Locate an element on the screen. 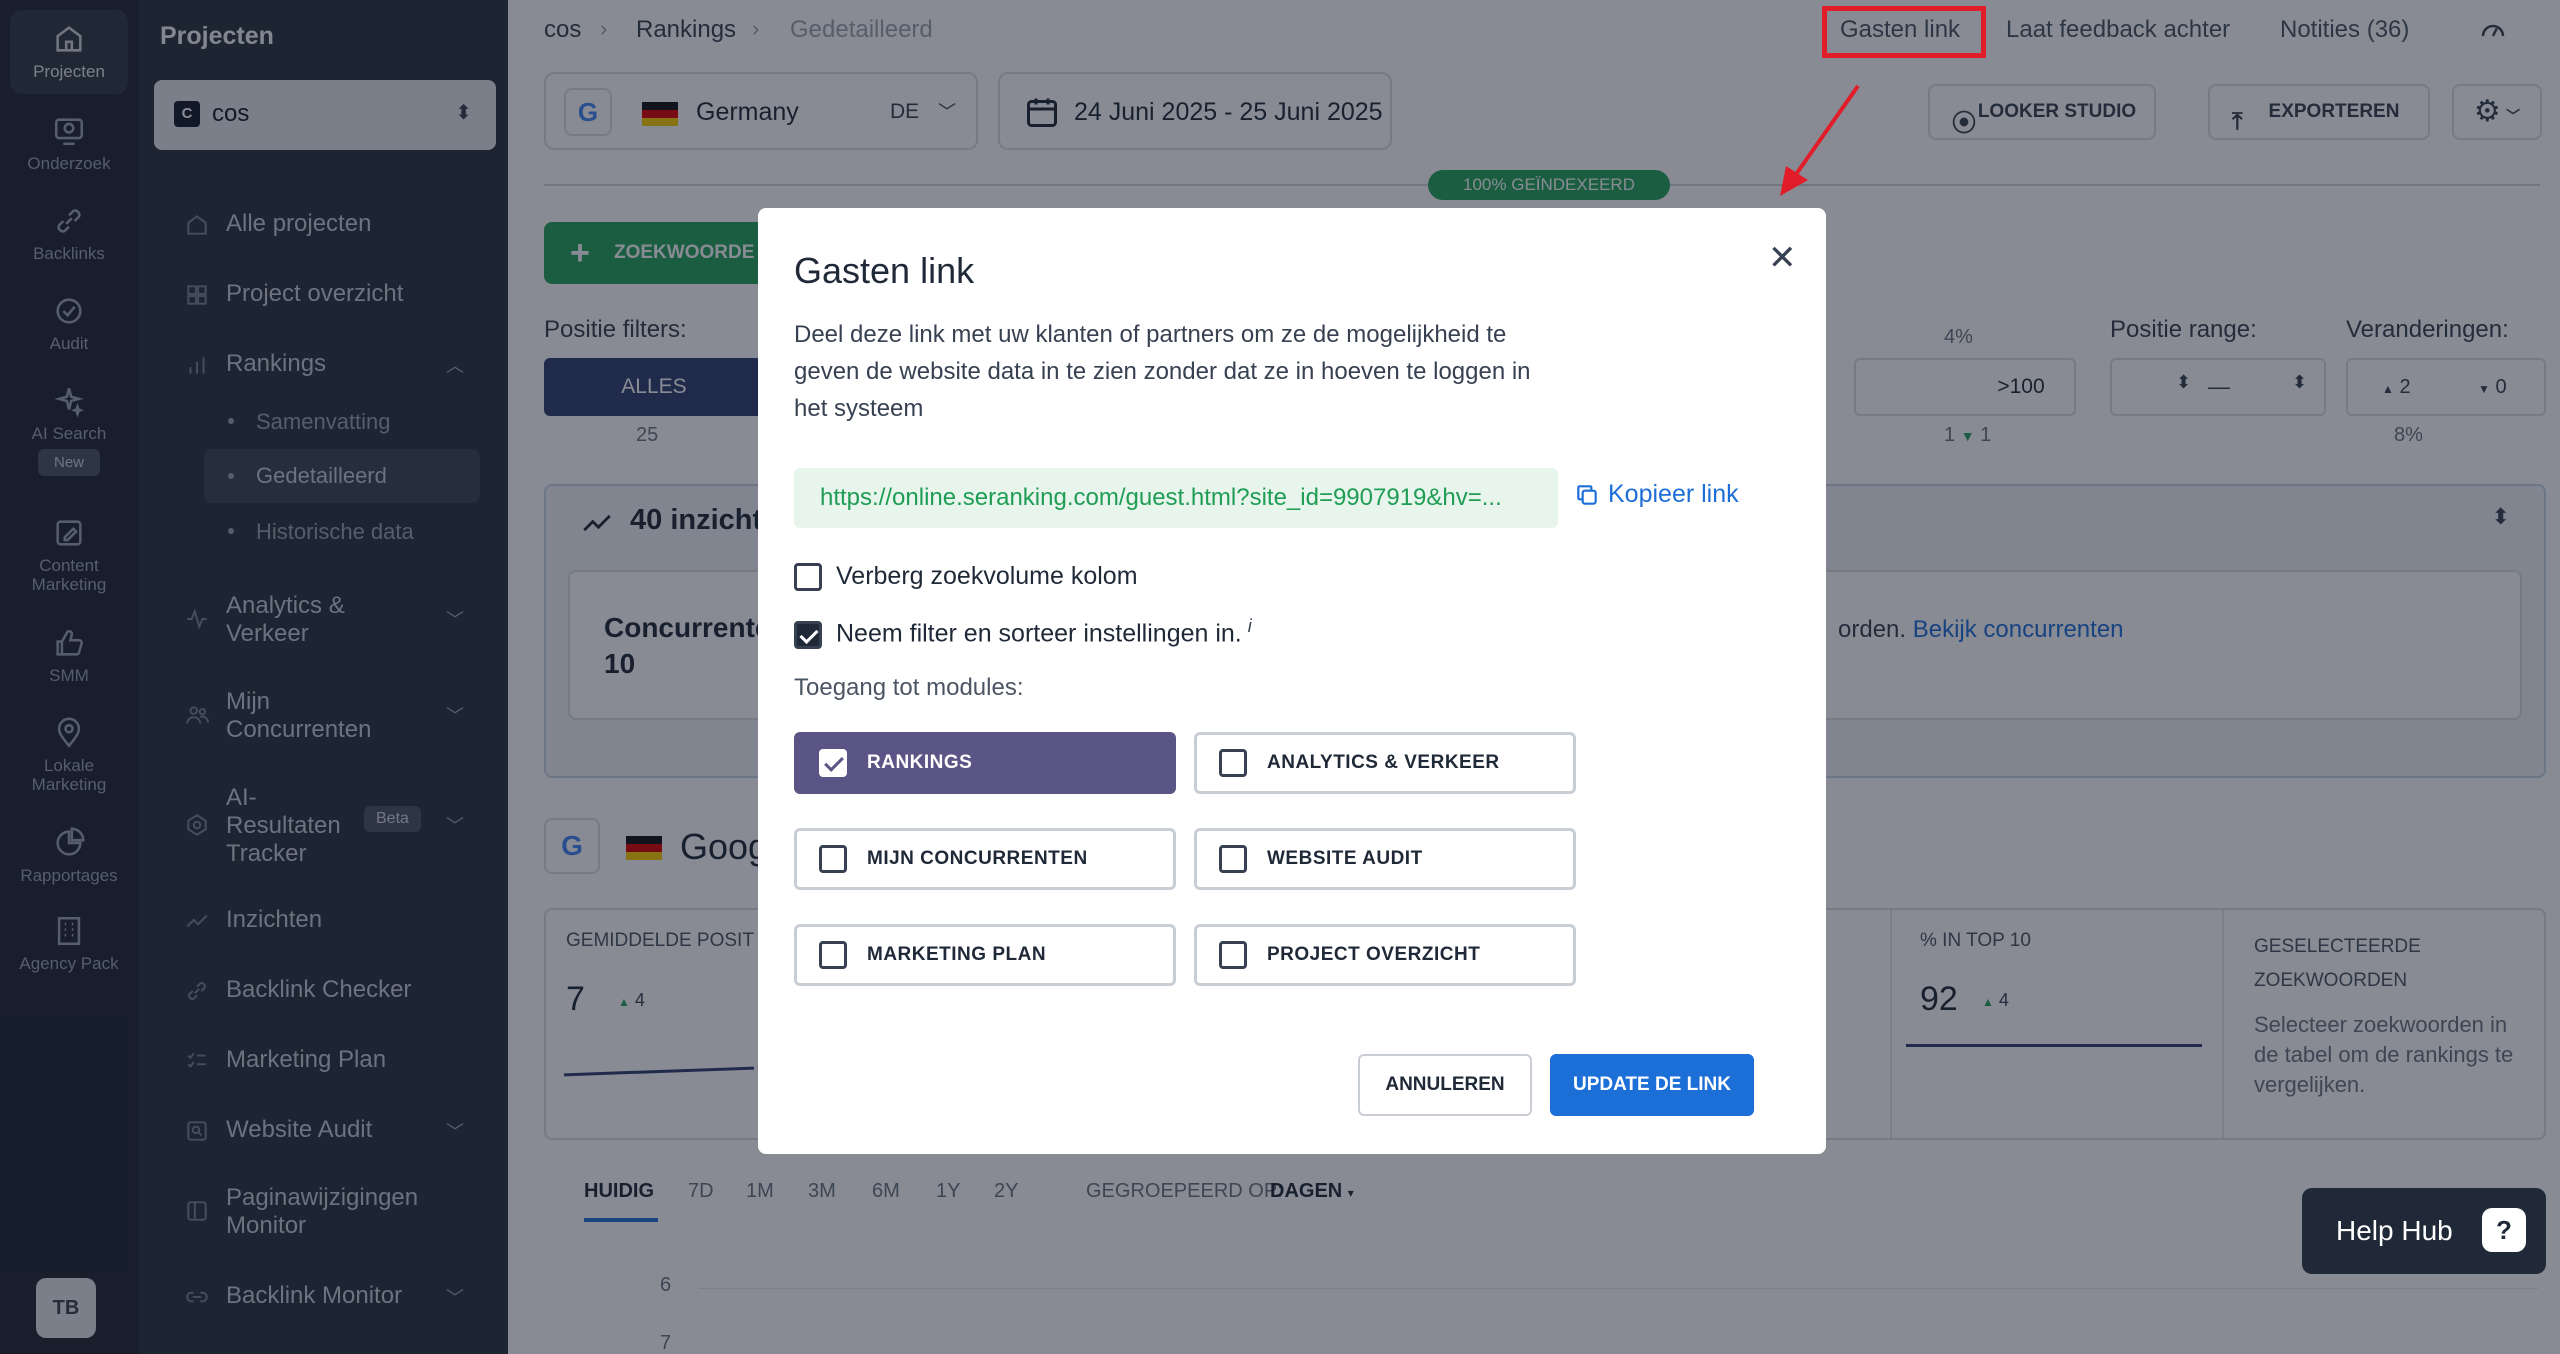 The image size is (2560, 1354). module-website-audit: WEBSITE AUDIT is located at coordinates (1385, 859).